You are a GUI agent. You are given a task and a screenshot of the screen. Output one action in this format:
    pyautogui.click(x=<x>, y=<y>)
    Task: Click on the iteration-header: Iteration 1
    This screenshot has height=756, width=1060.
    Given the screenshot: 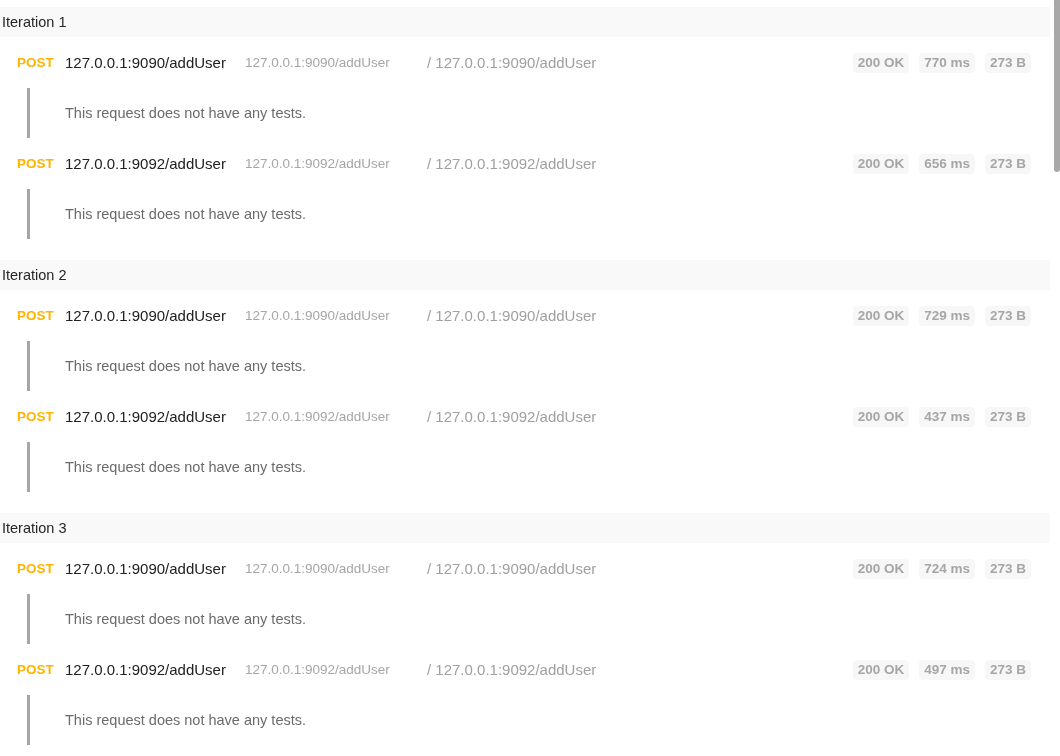 What is the action you would take?
    pyautogui.click(x=525, y=22)
    